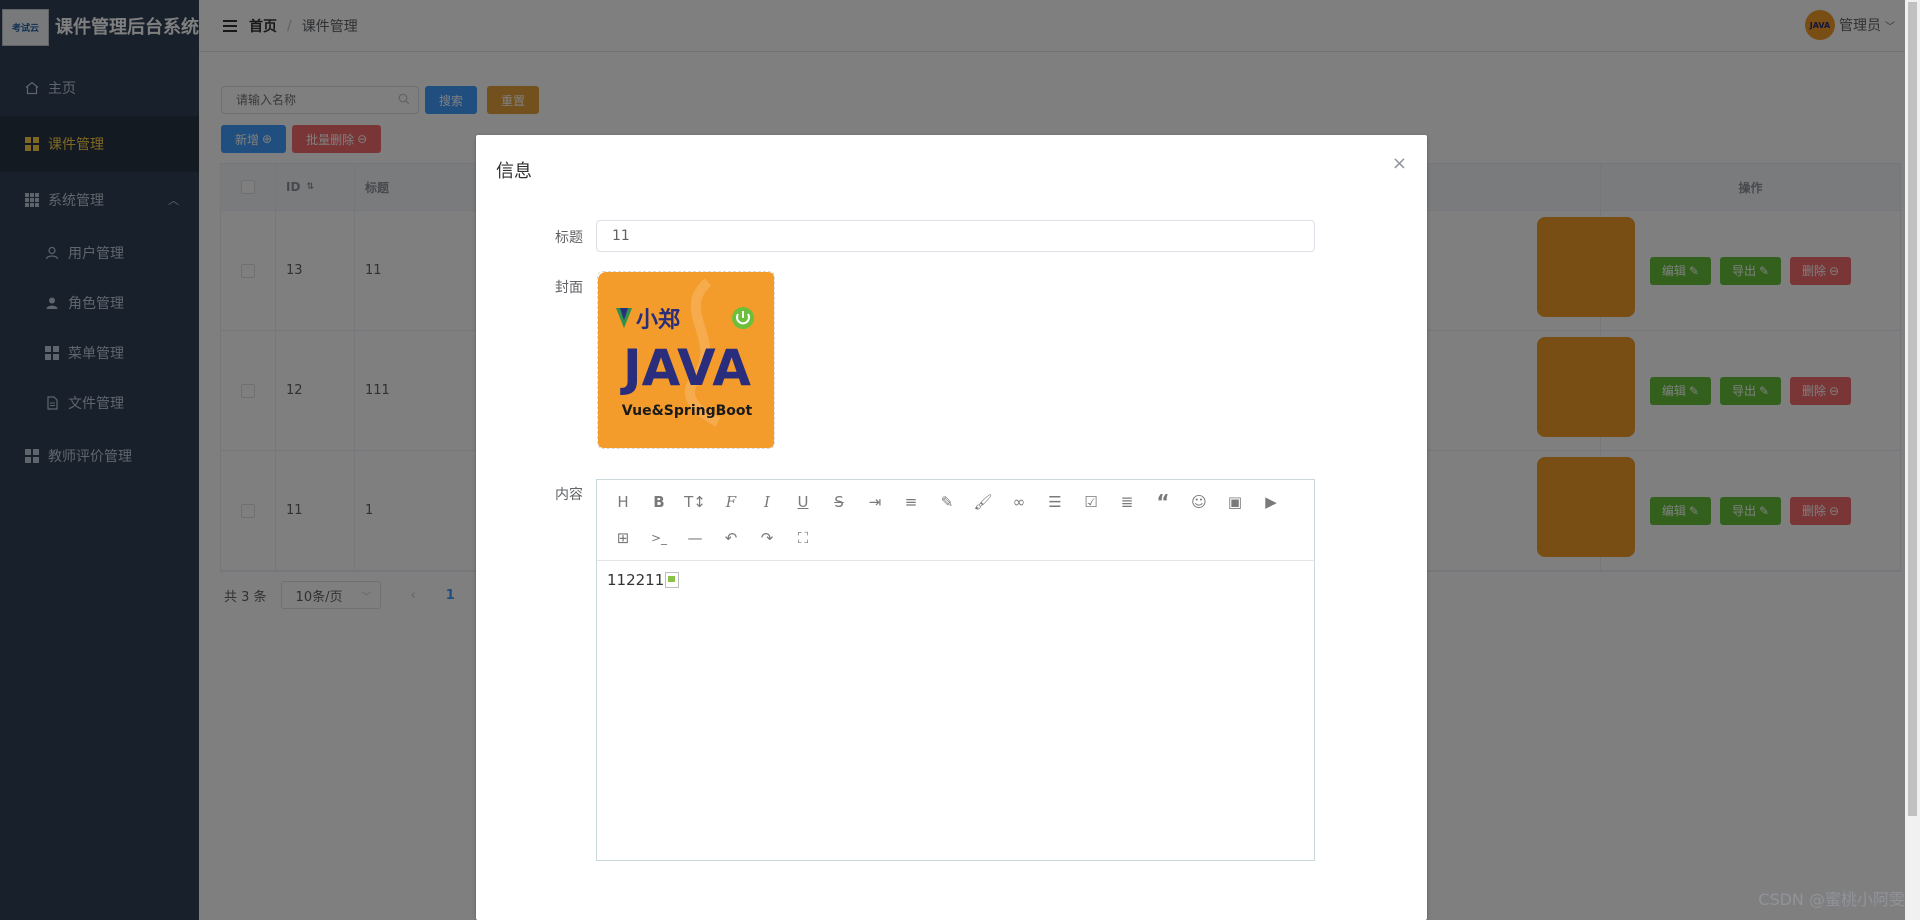 This screenshot has height=920, width=1920. What do you see at coordinates (636, 580) in the screenshot?
I see `editor-text: 112211` at bounding box center [636, 580].